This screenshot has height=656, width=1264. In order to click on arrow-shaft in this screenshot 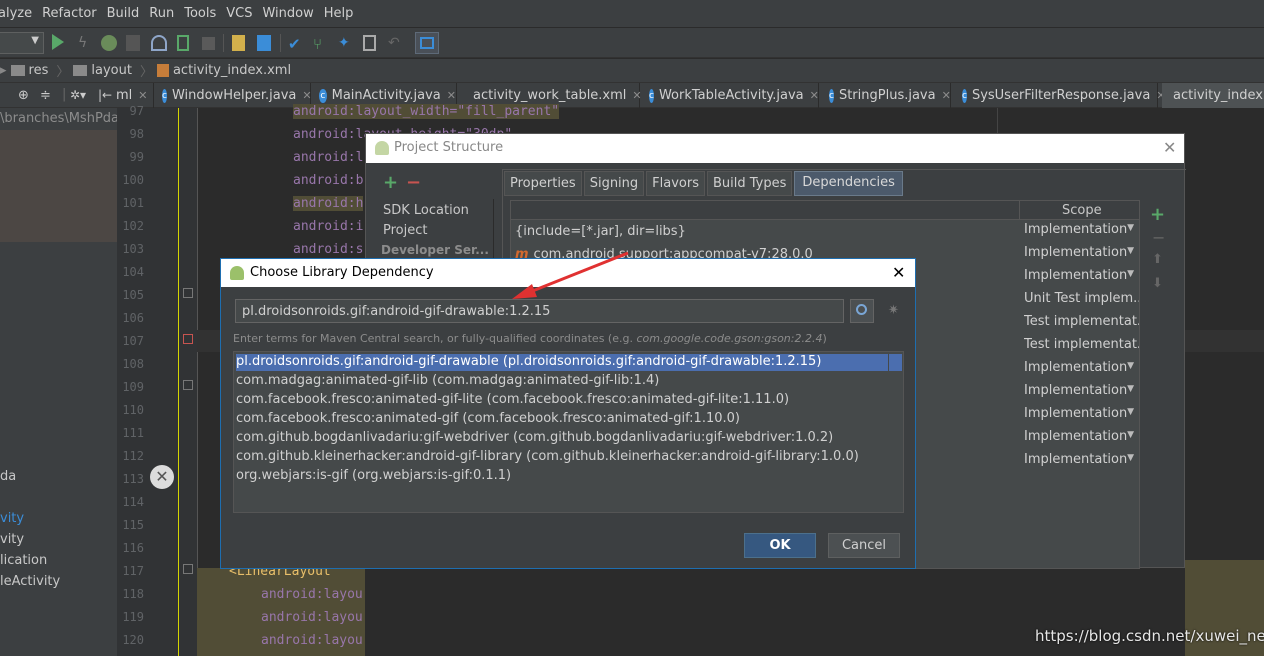, I will do `click(579, 272)`.